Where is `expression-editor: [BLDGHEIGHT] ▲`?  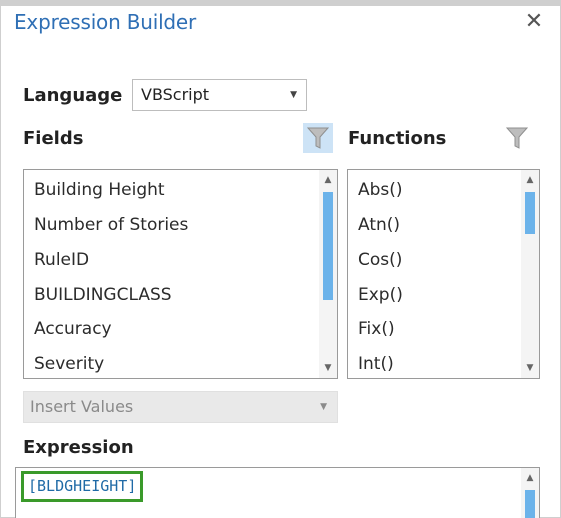
expression-editor: [BLDGHEIGHT] ▲ is located at coordinates (277, 492).